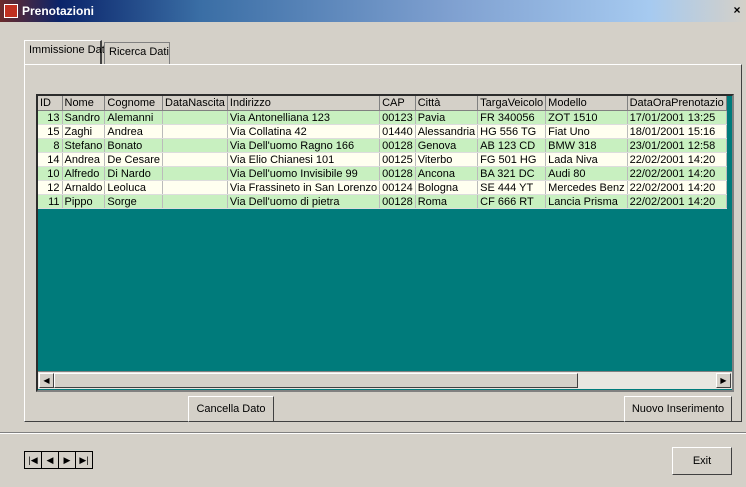 The height and width of the screenshot is (487, 746). I want to click on cell-id: 12, so click(50, 187).